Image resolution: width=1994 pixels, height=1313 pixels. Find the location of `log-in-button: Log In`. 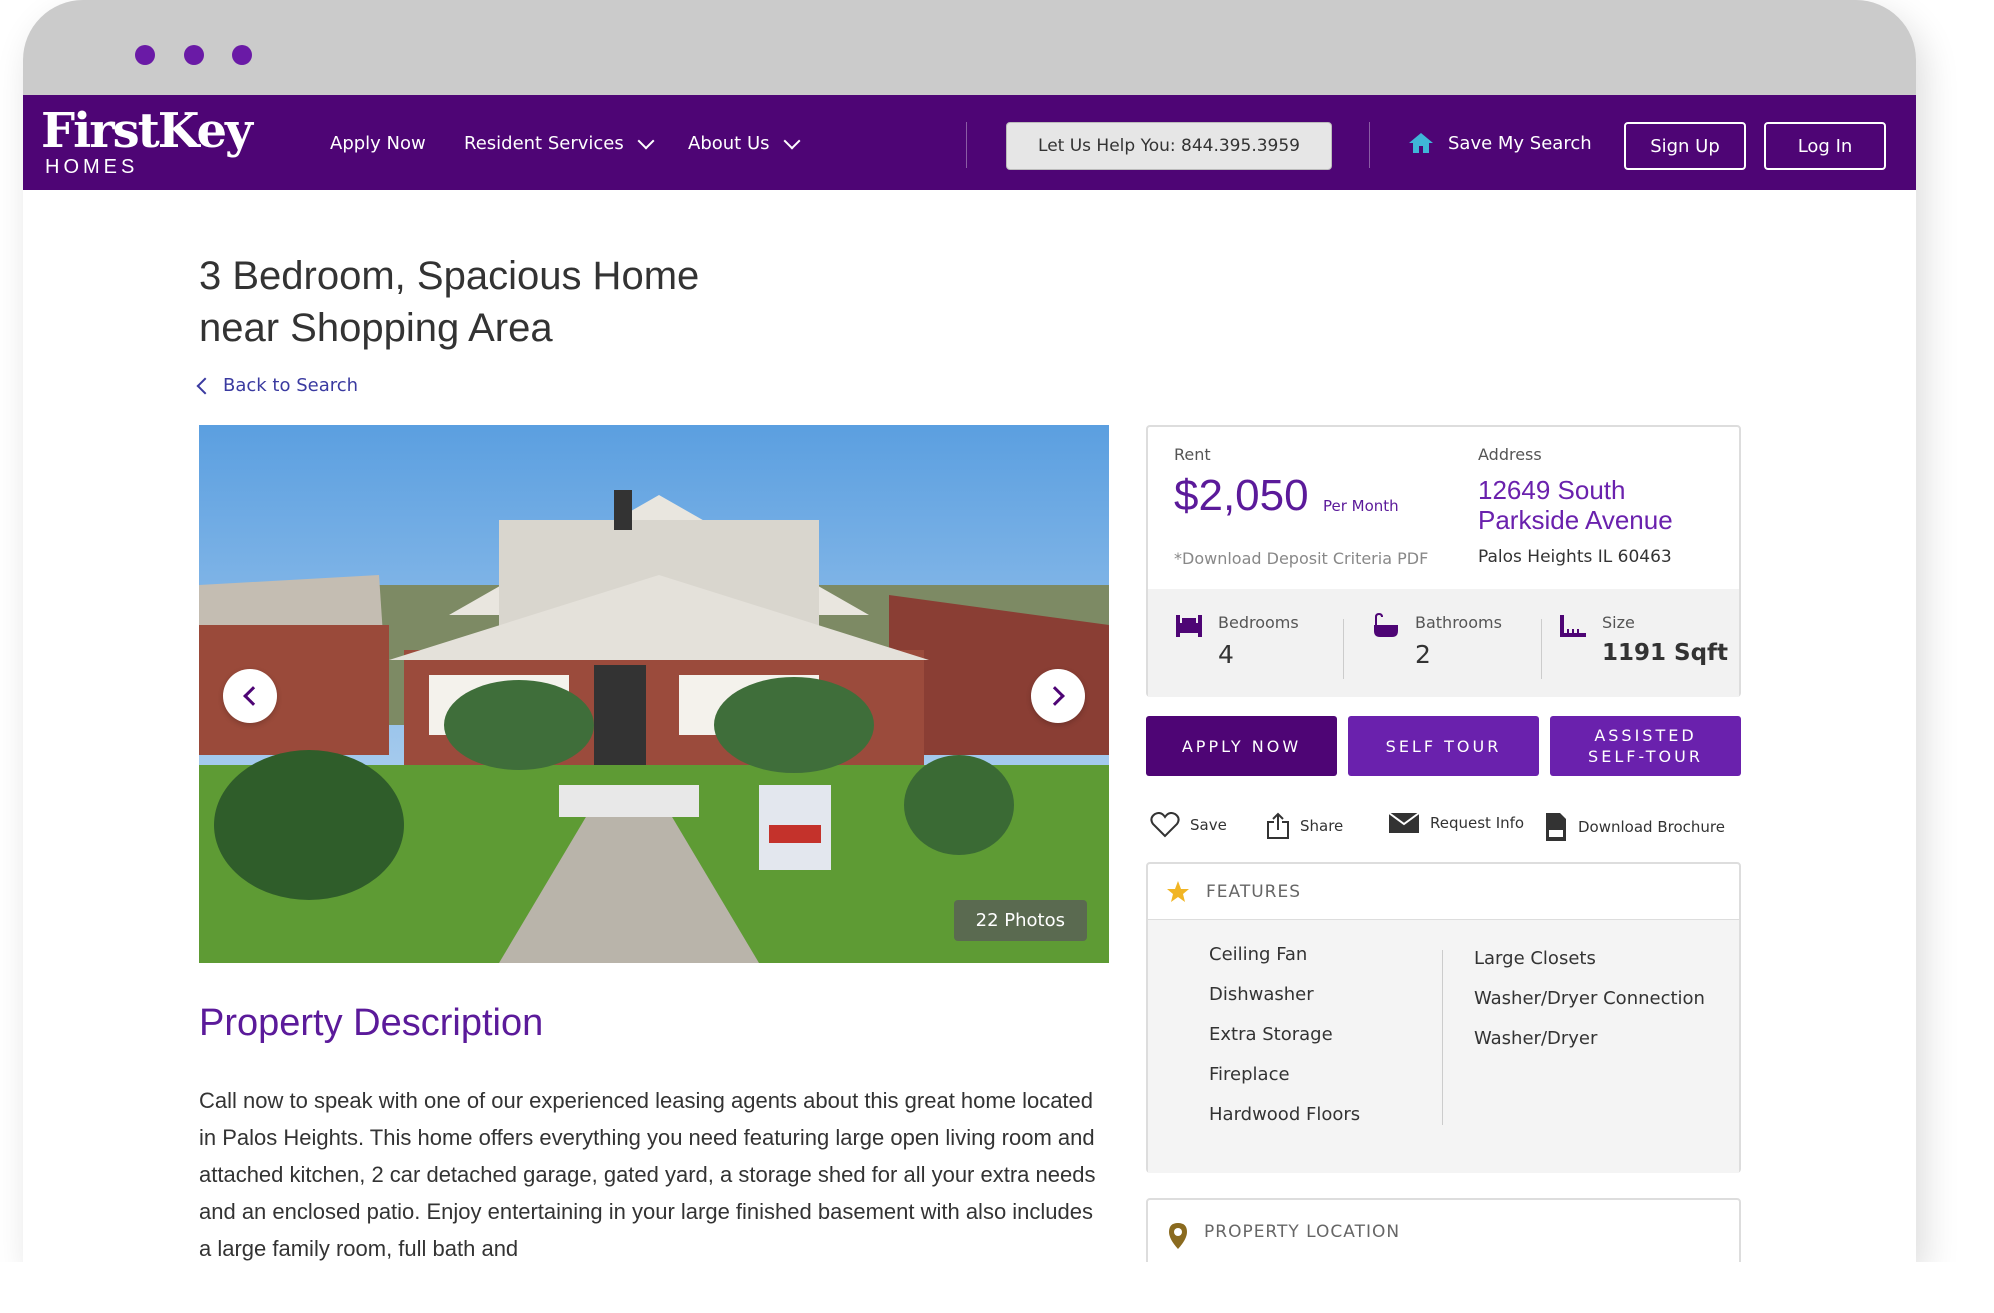

log-in-button: Log In is located at coordinates (1825, 146).